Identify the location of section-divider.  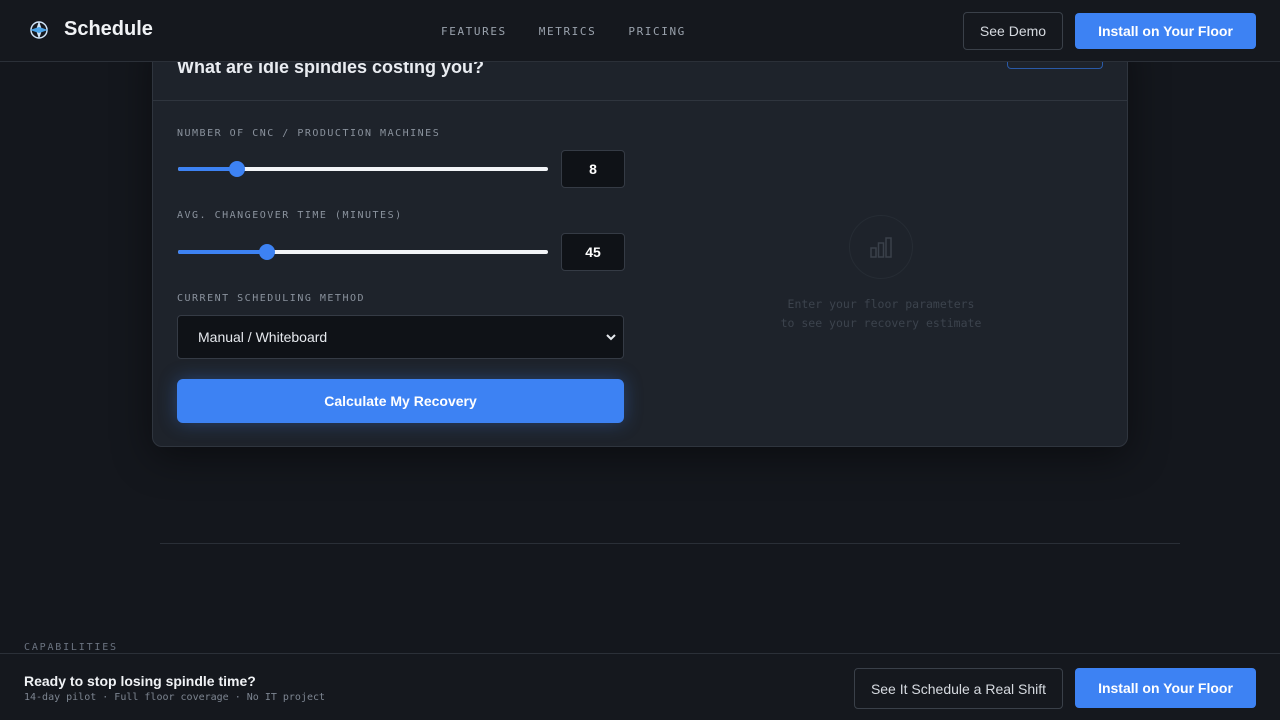
(670, 543).